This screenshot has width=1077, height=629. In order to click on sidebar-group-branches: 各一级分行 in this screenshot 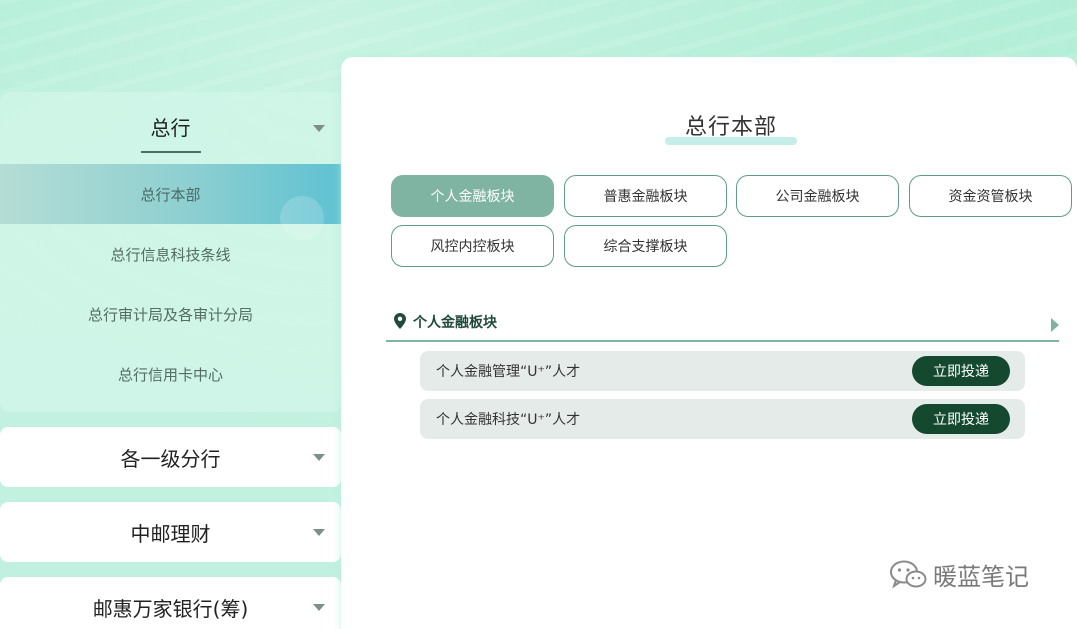, I will do `click(170, 457)`.